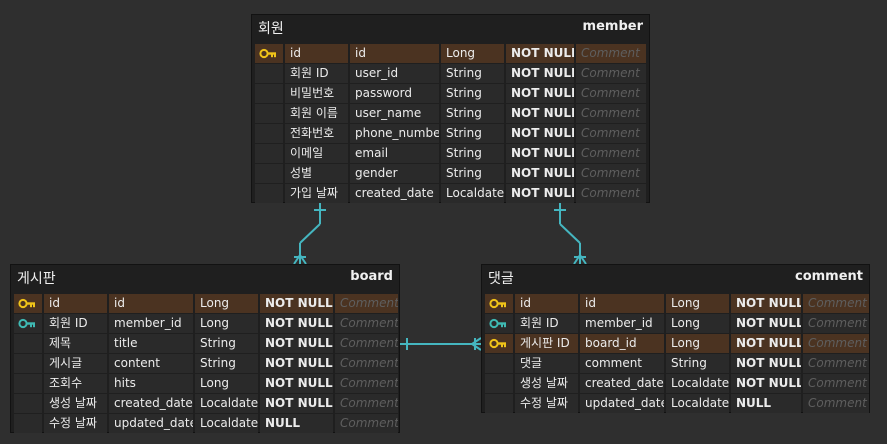  Describe the element at coordinates (612, 26) in the screenshot. I see `table-physical-name: member` at that location.